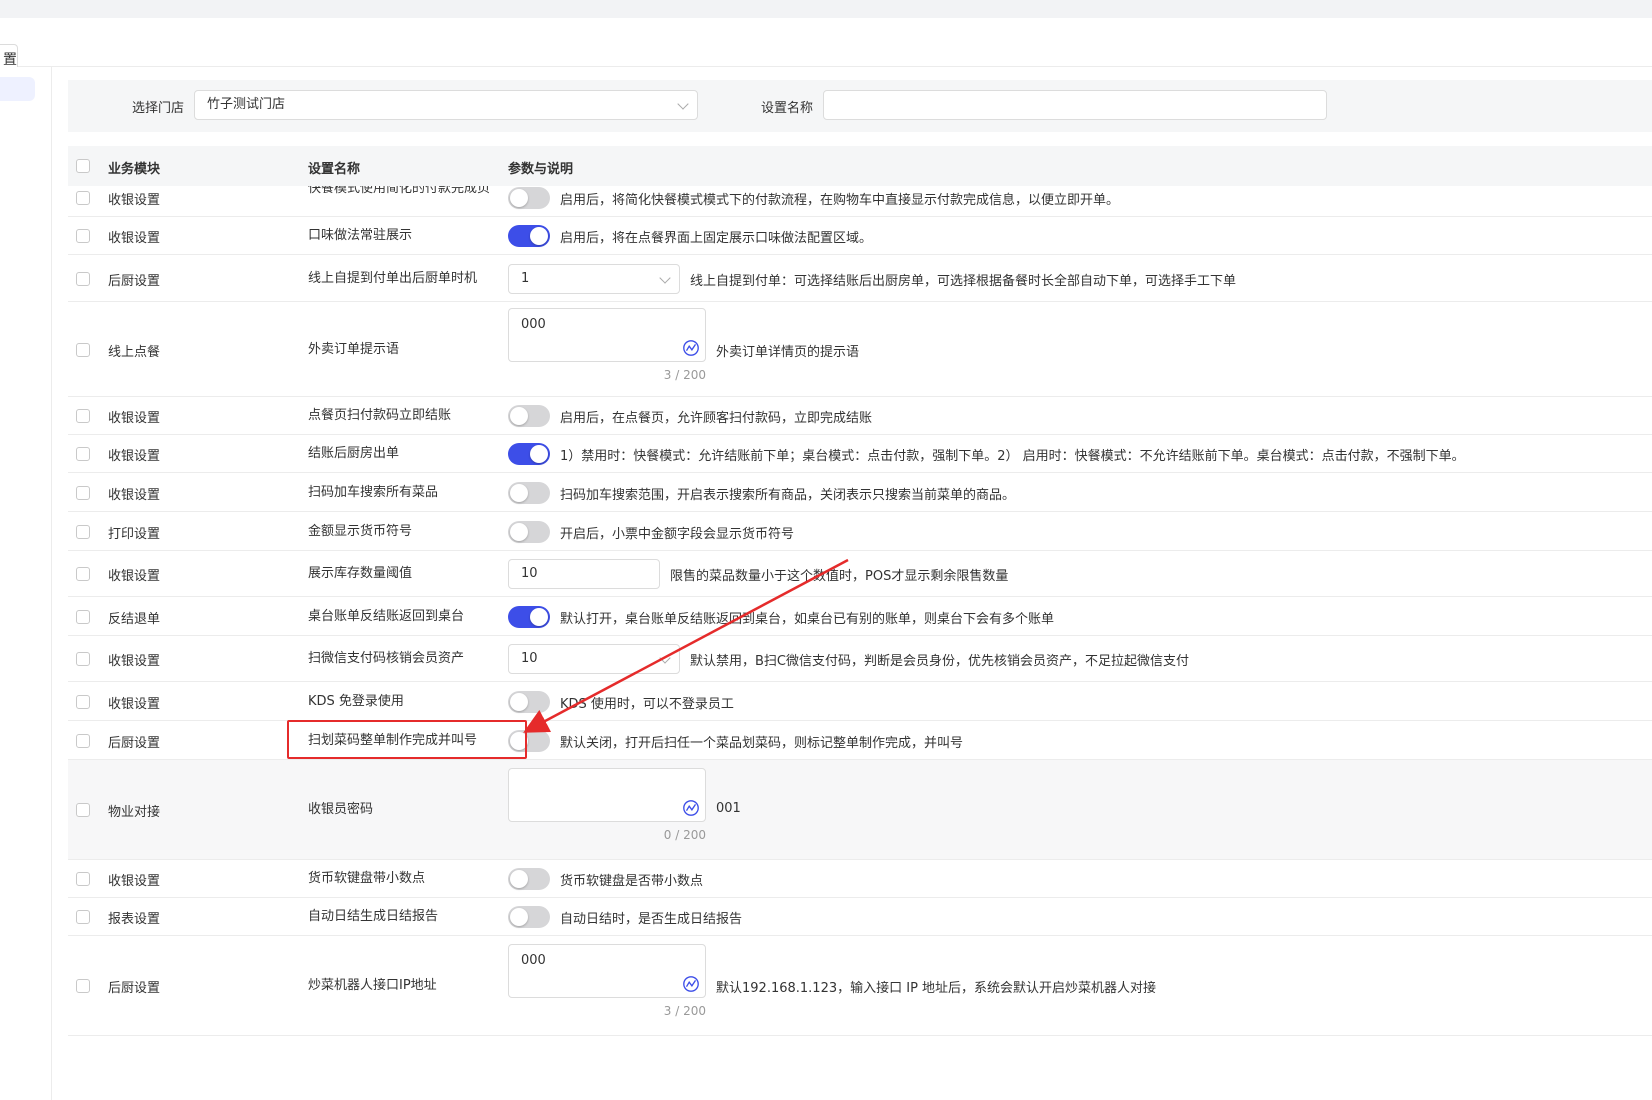 This screenshot has height=1100, width=1652. Describe the element at coordinates (10, 60) in the screenshot. I see `page-tab-label: 置` at that location.